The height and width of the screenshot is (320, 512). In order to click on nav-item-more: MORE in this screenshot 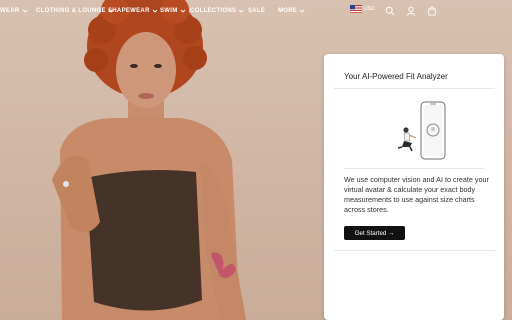, I will do `click(291, 11)`.